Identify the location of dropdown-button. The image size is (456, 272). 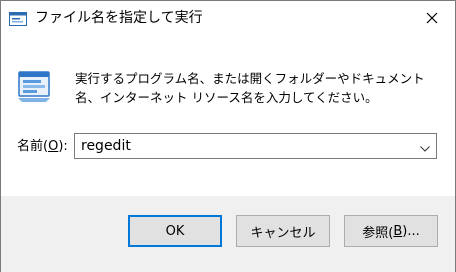
(425, 146).